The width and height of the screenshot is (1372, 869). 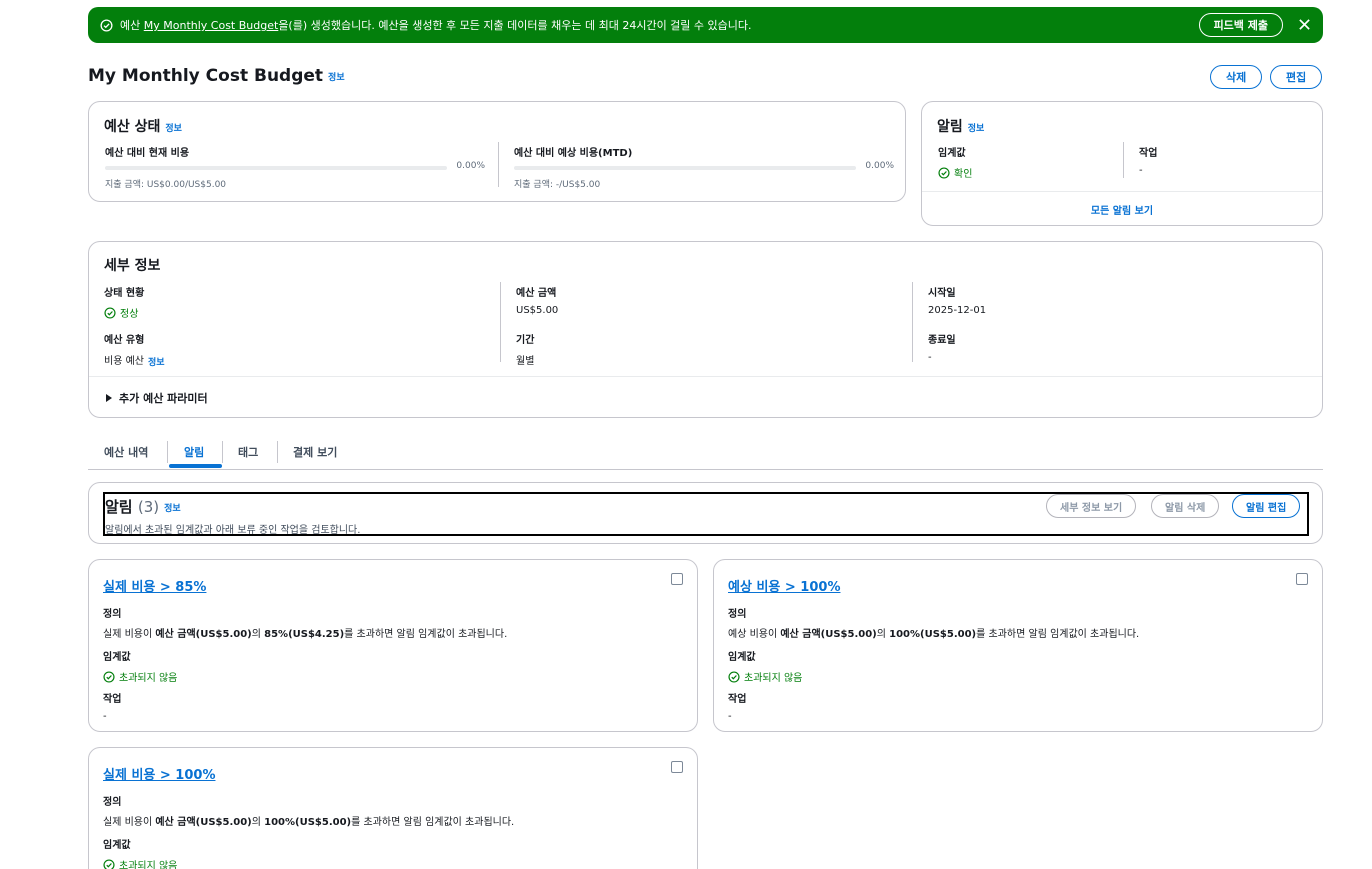 I want to click on alarm-summary-card: 알림 정보 임계값 확인 작업 - 모든 알림 보기, so click(x=1122, y=163).